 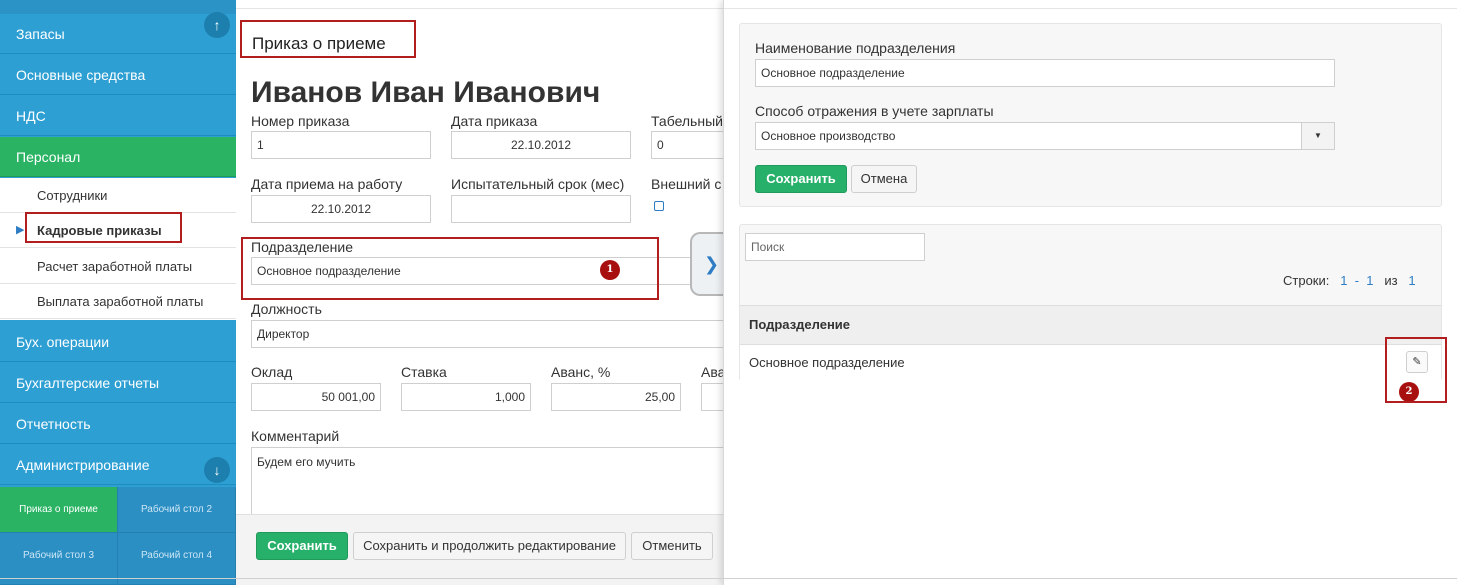 I want to click on highlight-box-hr-orders, so click(x=103, y=227).